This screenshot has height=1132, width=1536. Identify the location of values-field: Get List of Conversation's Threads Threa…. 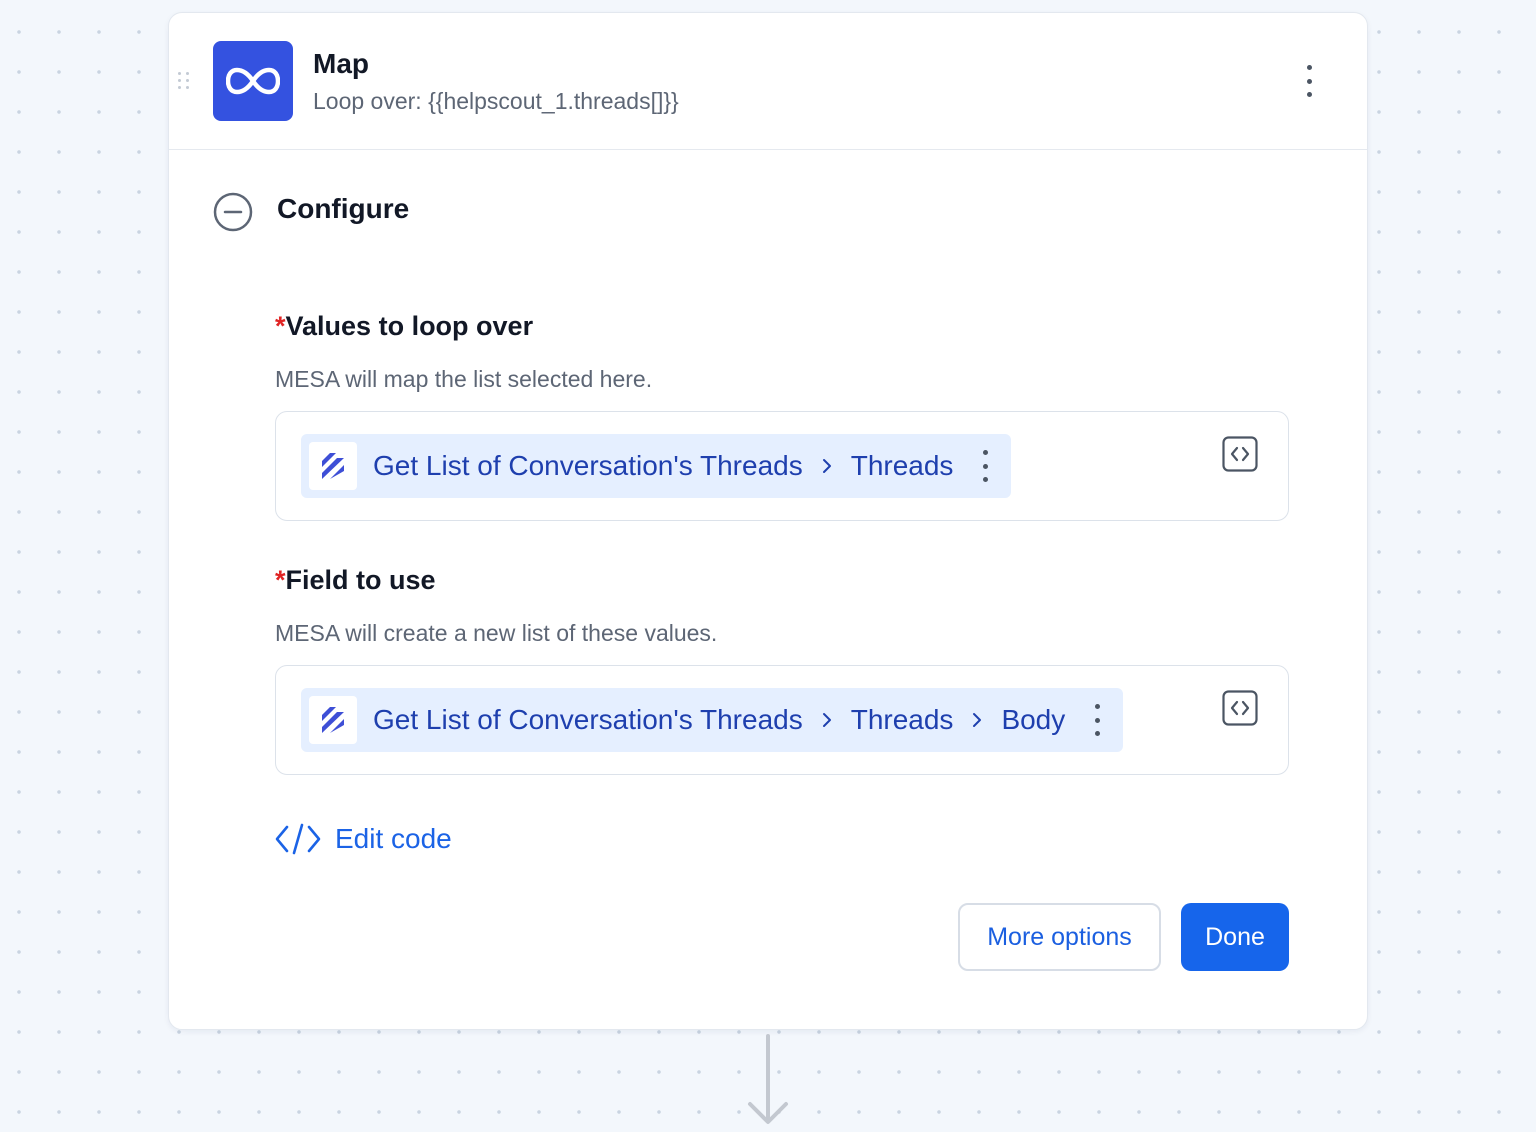
(782, 466).